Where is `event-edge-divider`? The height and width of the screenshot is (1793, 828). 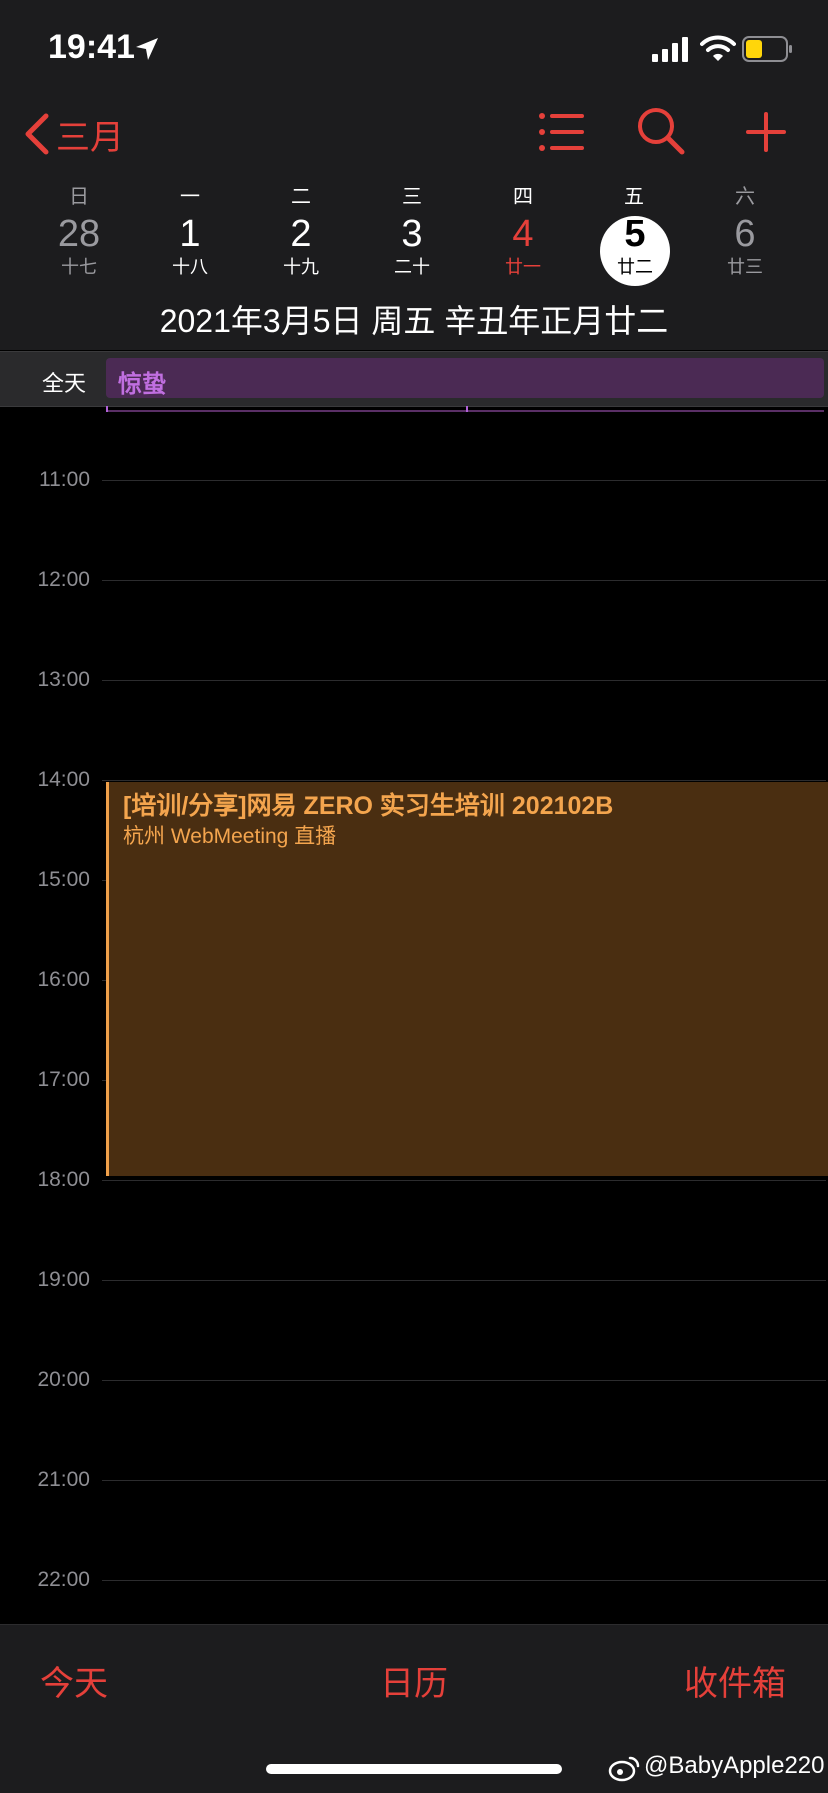
event-edge-divider is located at coordinates (465, 411).